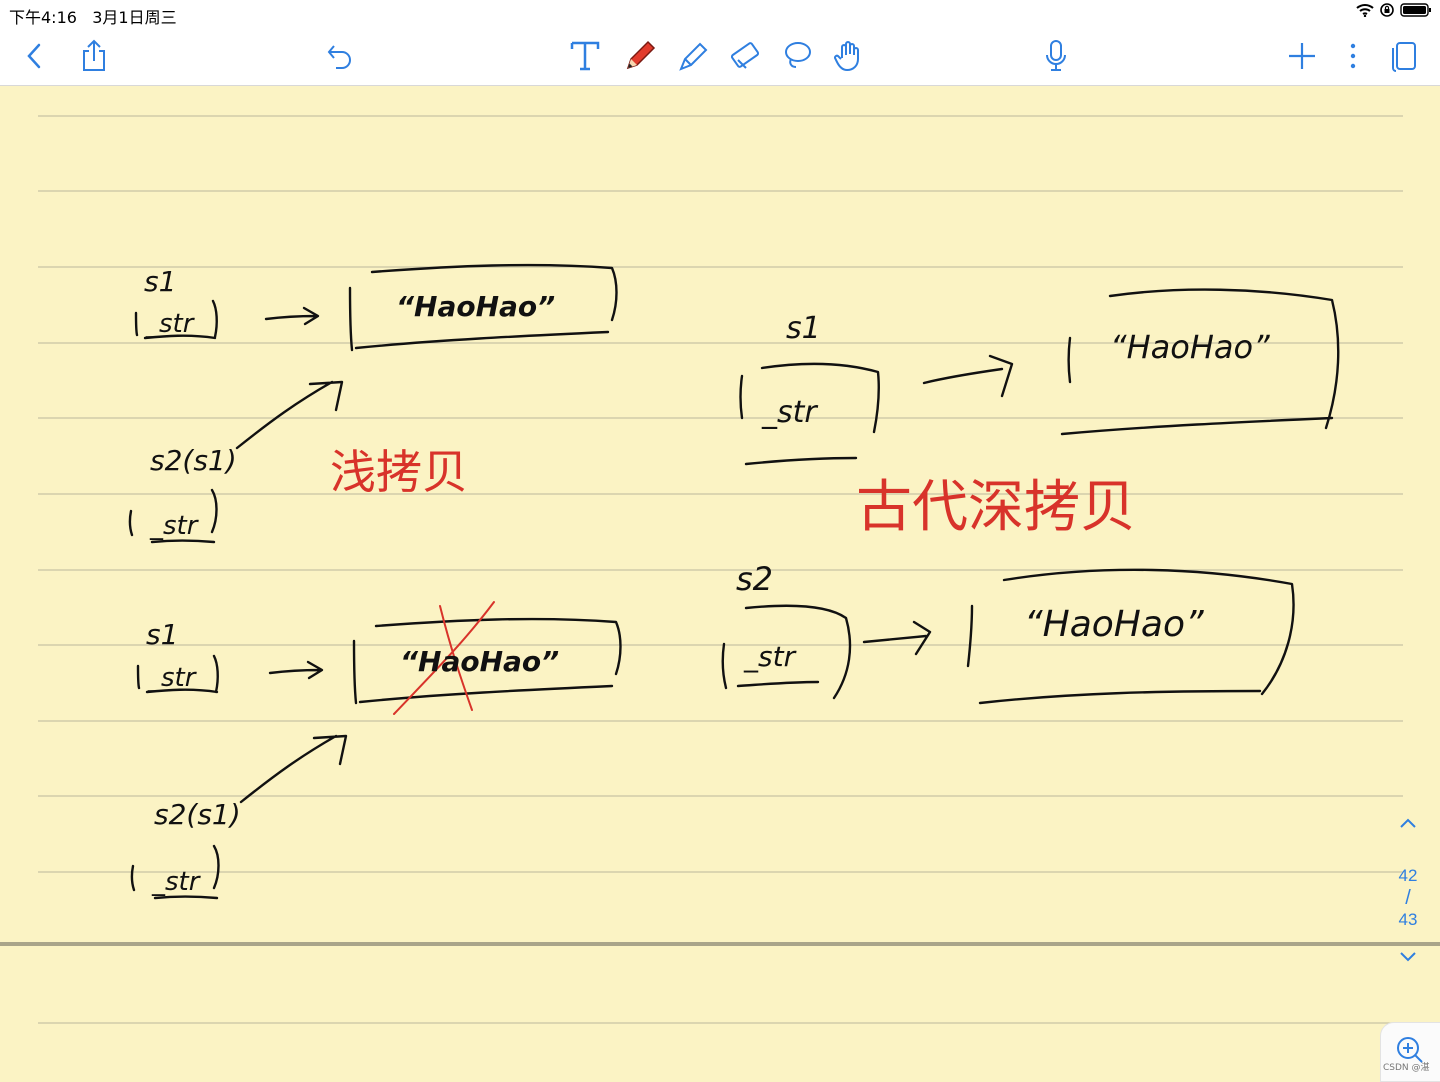 The image size is (1440, 1082). Describe the element at coordinates (176, 882) in the screenshot. I see `label-str2-bottom: _str` at that location.